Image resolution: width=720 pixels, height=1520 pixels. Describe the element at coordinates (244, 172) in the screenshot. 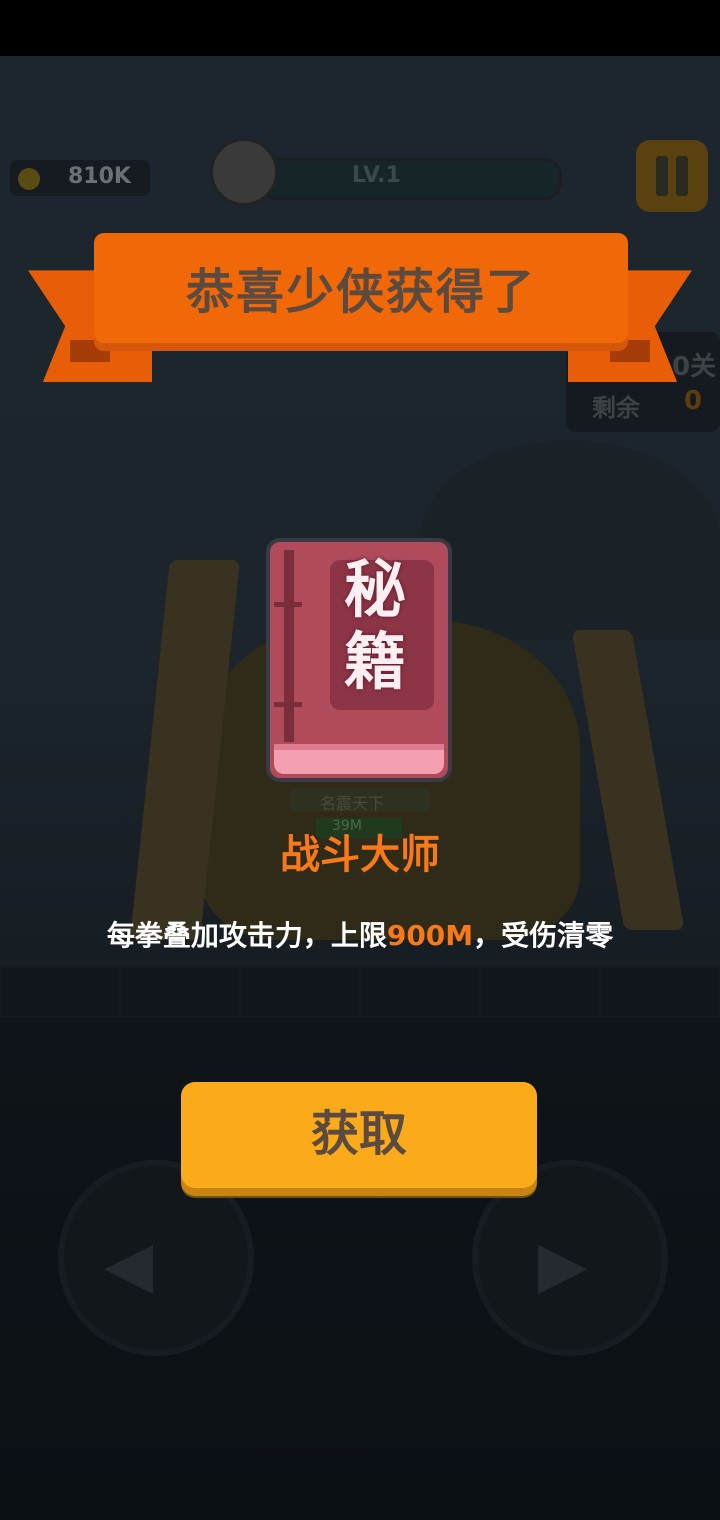

I see `avatar-icon` at that location.